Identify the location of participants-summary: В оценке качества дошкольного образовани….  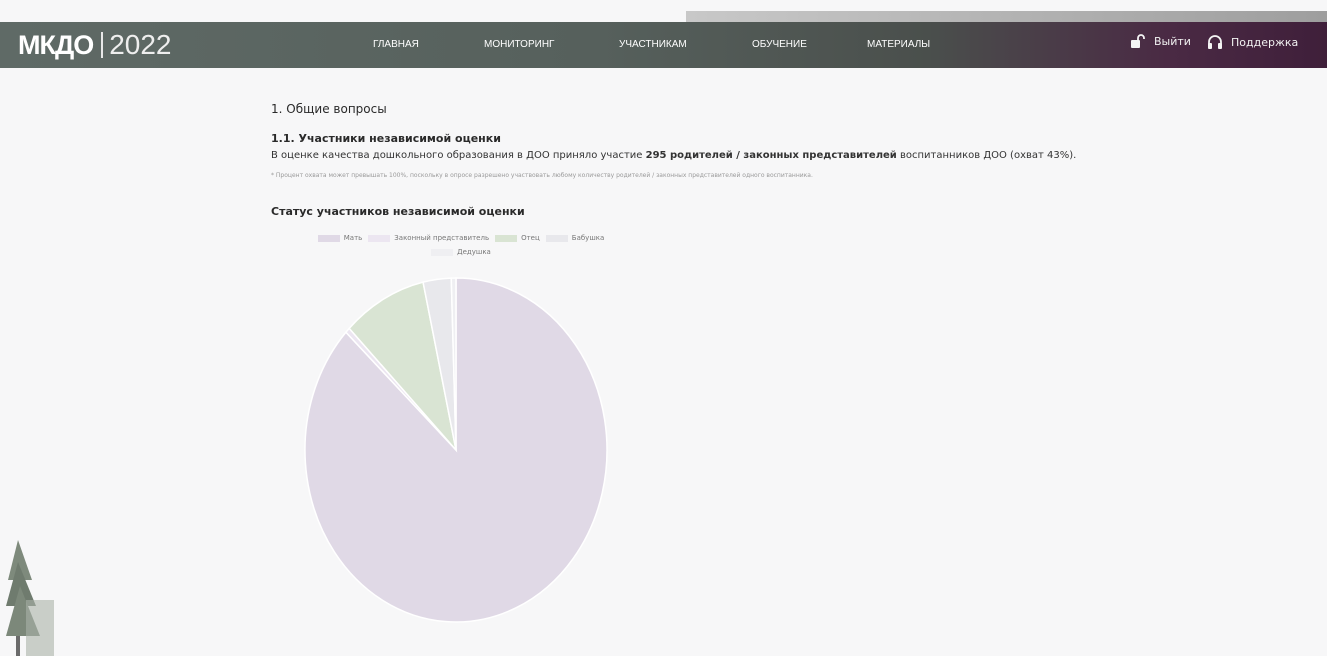
(673, 155).